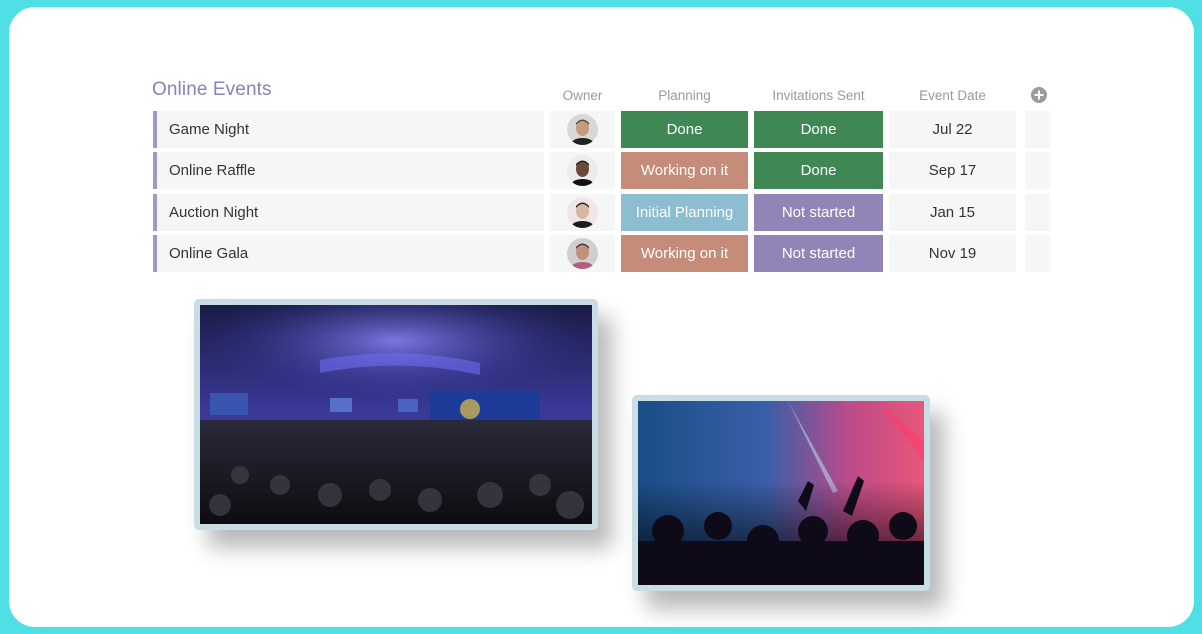 This screenshot has width=1202, height=634. I want to click on table-row: Online Raffle Working on it Done Sep 17, so click(601, 170).